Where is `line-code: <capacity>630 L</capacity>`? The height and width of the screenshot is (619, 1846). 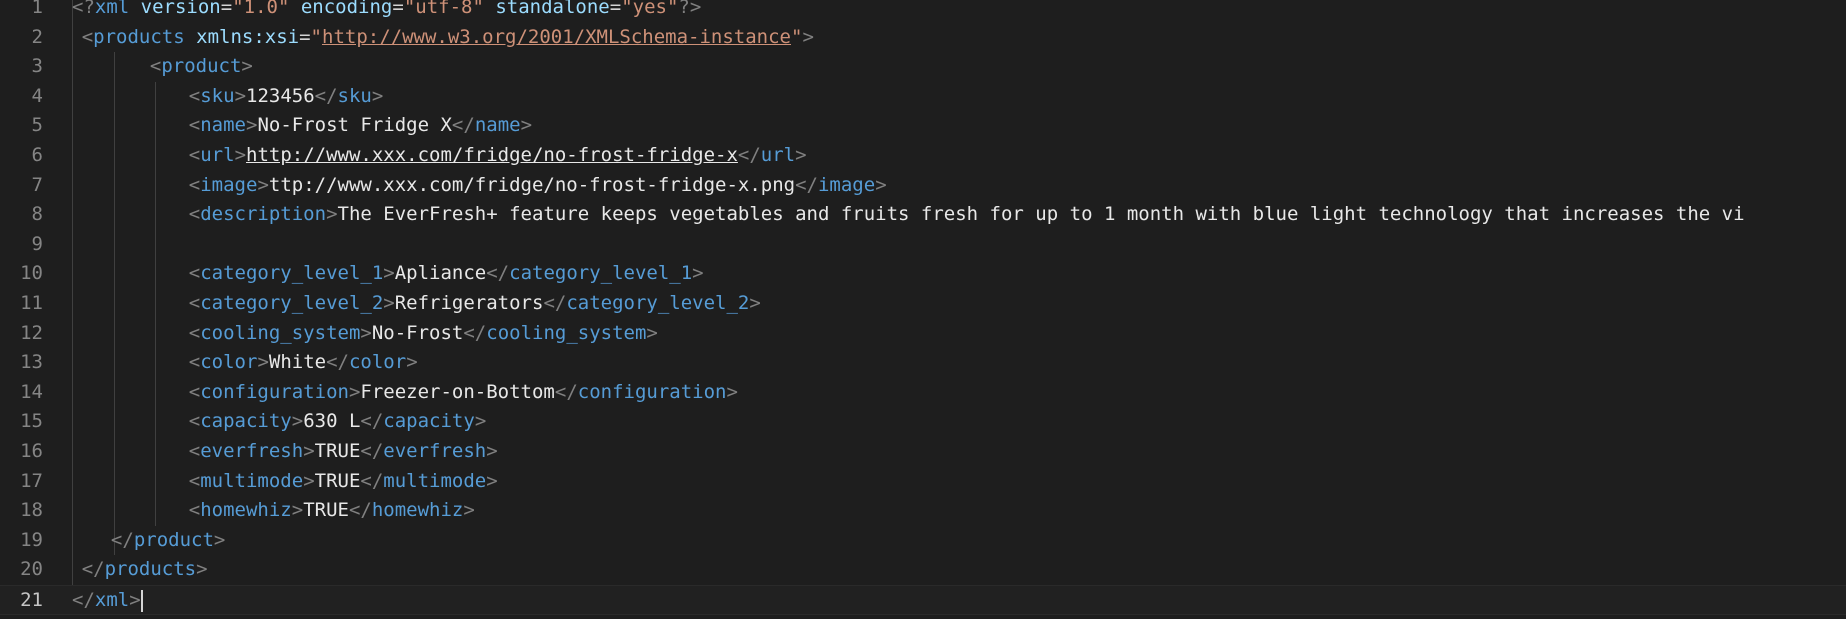
line-code: <capacity>630 L</capacity> is located at coordinates (337, 422).